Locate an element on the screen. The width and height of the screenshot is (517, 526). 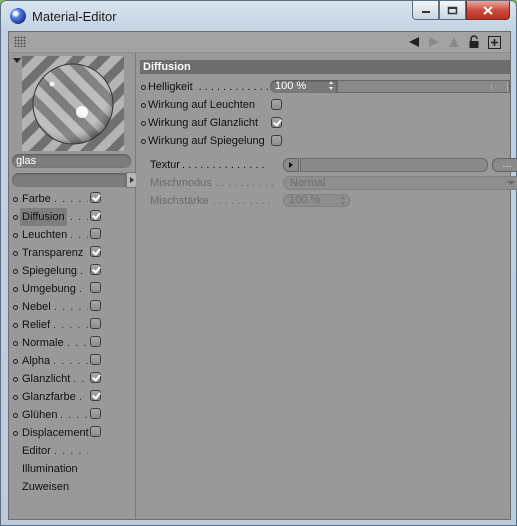
window-title: Material-Editor is located at coordinates (74, 16).